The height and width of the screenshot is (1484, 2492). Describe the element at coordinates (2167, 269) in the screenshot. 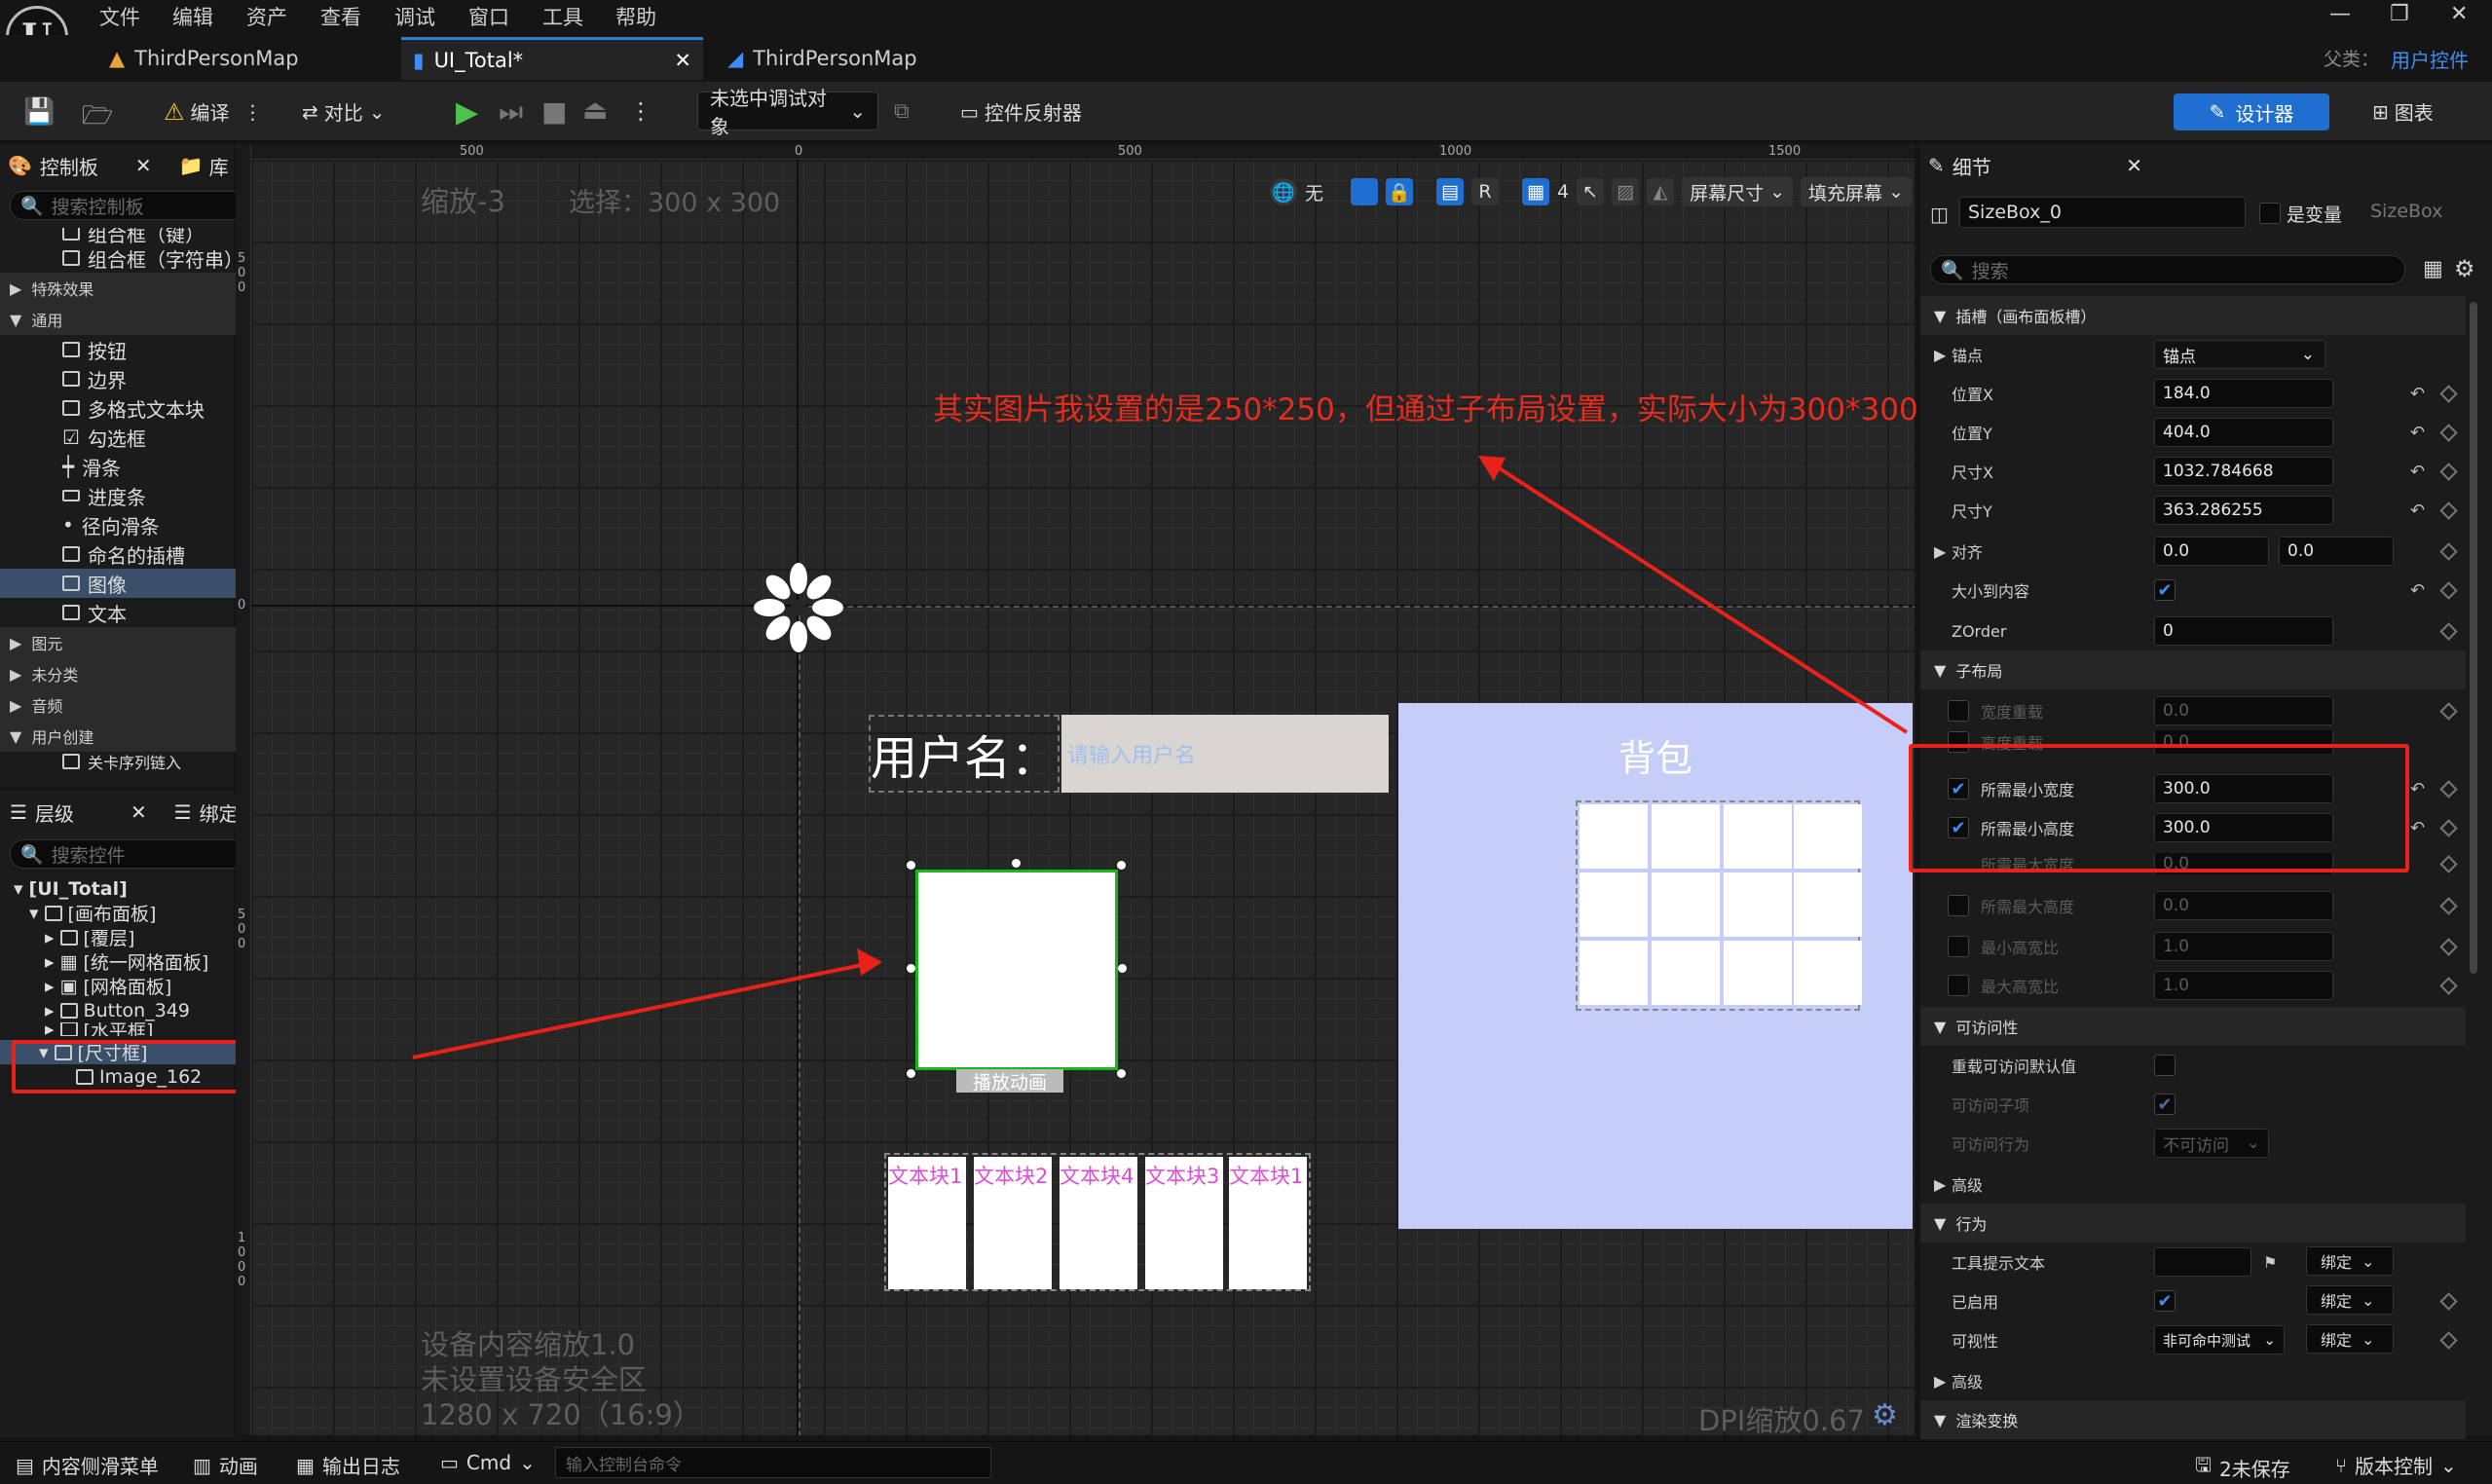

I see `details-search: 🔍 搜索` at that location.